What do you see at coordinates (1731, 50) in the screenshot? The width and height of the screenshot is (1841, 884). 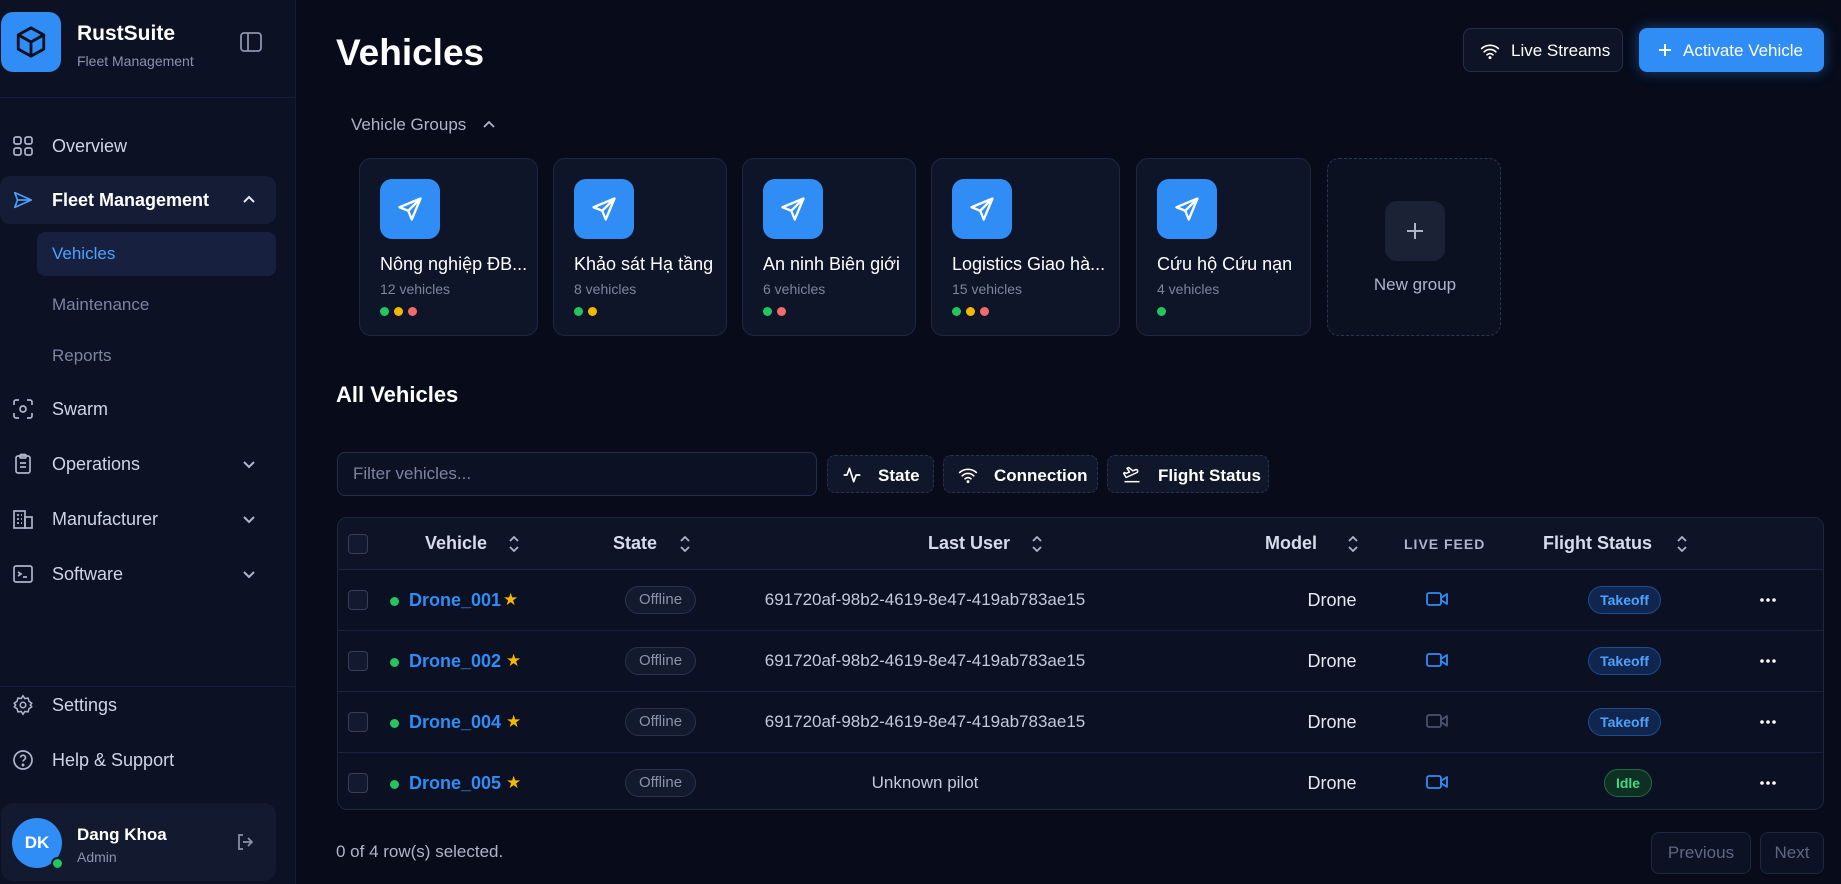 I see `activate-vehicle-button: Activate Vehicle` at bounding box center [1731, 50].